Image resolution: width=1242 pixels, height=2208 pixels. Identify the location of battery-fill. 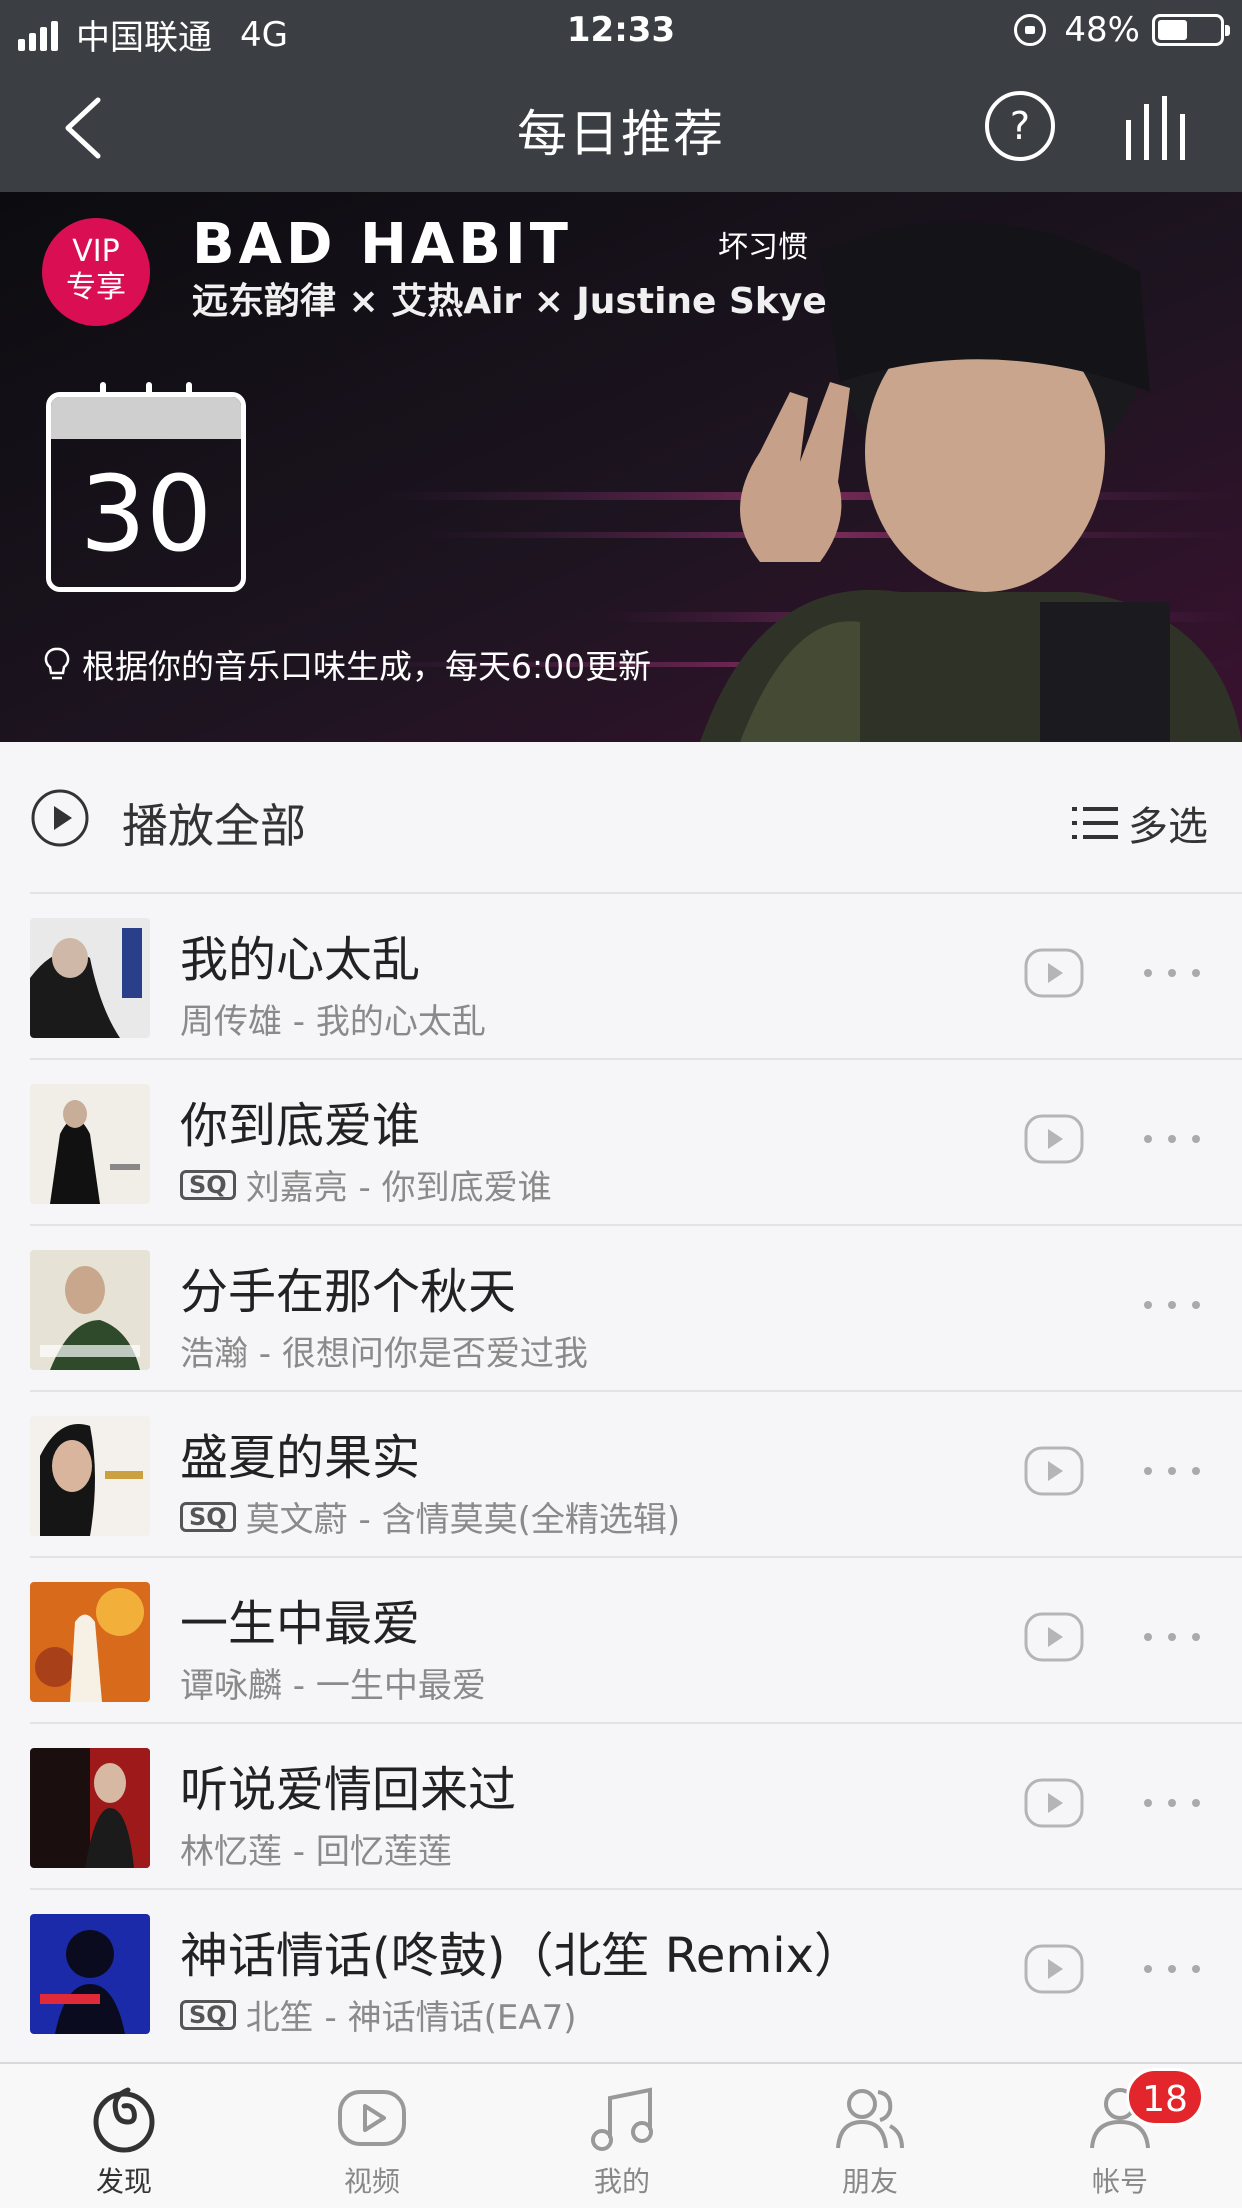
(1172, 30).